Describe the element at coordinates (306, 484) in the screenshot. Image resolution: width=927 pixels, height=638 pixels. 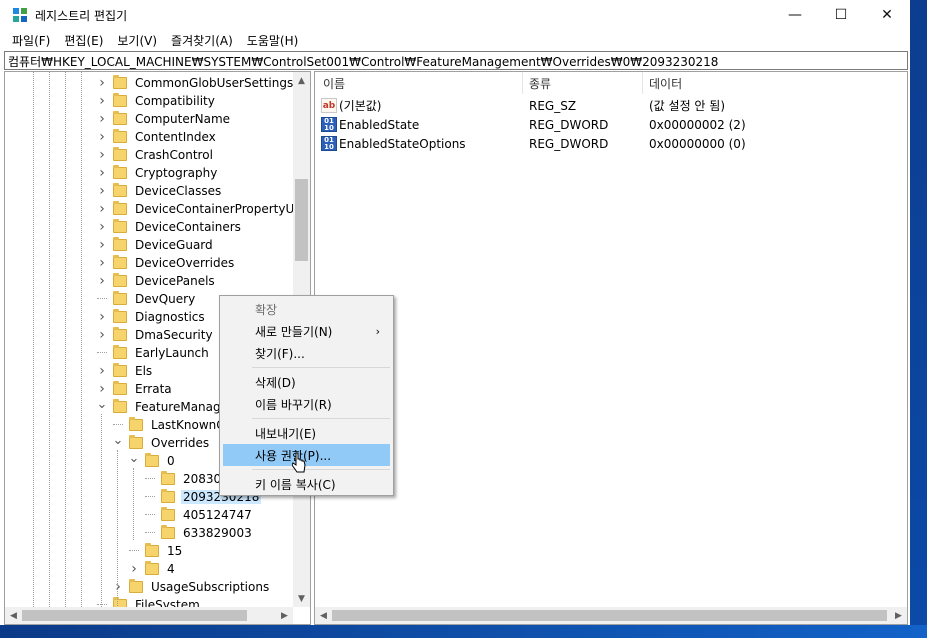
I see `context-menu-item: 키 이름 복사(C)` at that location.